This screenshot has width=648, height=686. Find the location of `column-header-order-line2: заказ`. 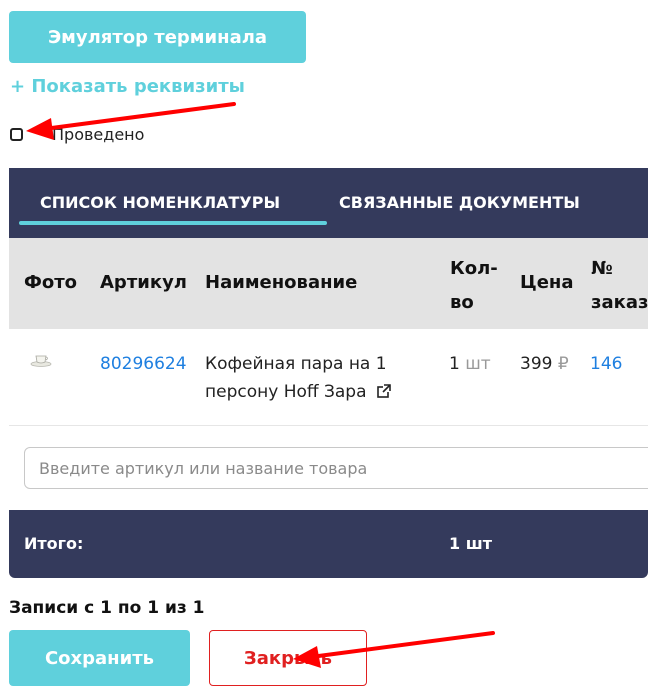

column-header-order-line2: заказ is located at coordinates (619, 302).